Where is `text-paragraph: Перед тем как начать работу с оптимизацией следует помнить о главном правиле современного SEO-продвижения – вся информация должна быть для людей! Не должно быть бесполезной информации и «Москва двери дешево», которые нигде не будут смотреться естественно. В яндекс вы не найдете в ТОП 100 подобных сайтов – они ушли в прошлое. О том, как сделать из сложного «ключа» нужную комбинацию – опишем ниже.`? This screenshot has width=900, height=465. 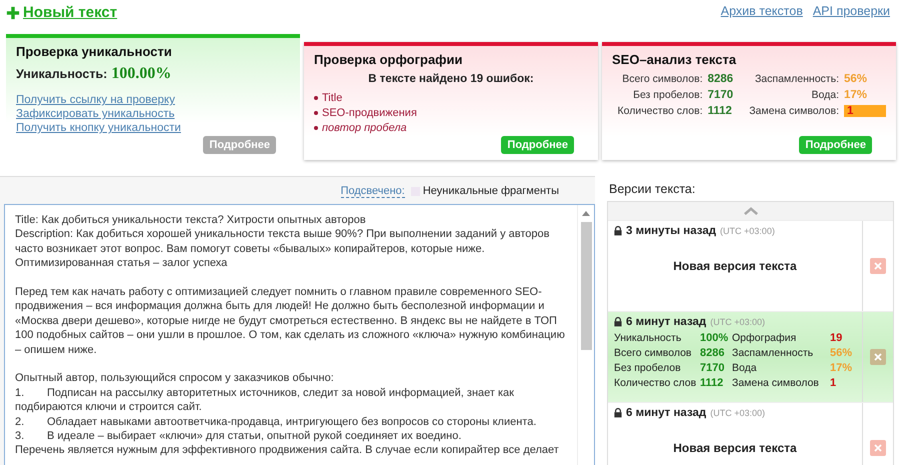 text-paragraph: Перед тем как начать работу с оптимизацией следует помнить о главном правиле современного SEO-продвижения – вся информация должна быть для людей! Не должно быть бесполезной информации и «Москва двери дешево», которые нигде не будут смотреться естественно. В яндекс вы не найдете в ТОП 100 подобных сайтов – они ушли в прошлое. О том, как сделать из сложного «ключа» нужную комбинацию – опишем ниже. is located at coordinates (290, 321).